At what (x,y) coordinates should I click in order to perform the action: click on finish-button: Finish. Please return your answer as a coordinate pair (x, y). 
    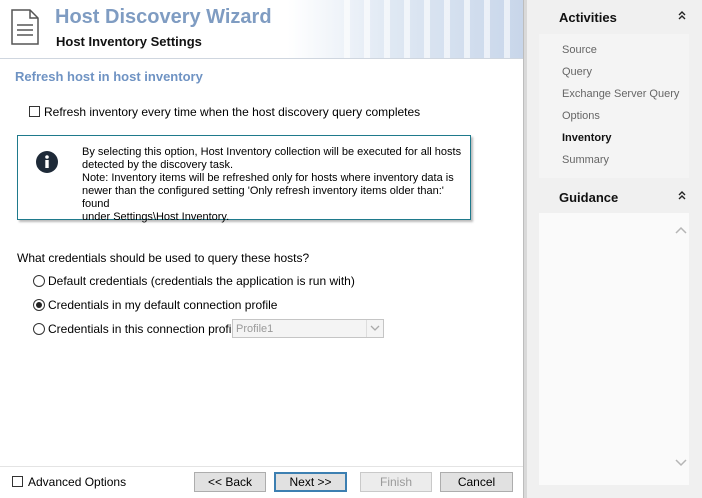
    Looking at the image, I should click on (396, 482).